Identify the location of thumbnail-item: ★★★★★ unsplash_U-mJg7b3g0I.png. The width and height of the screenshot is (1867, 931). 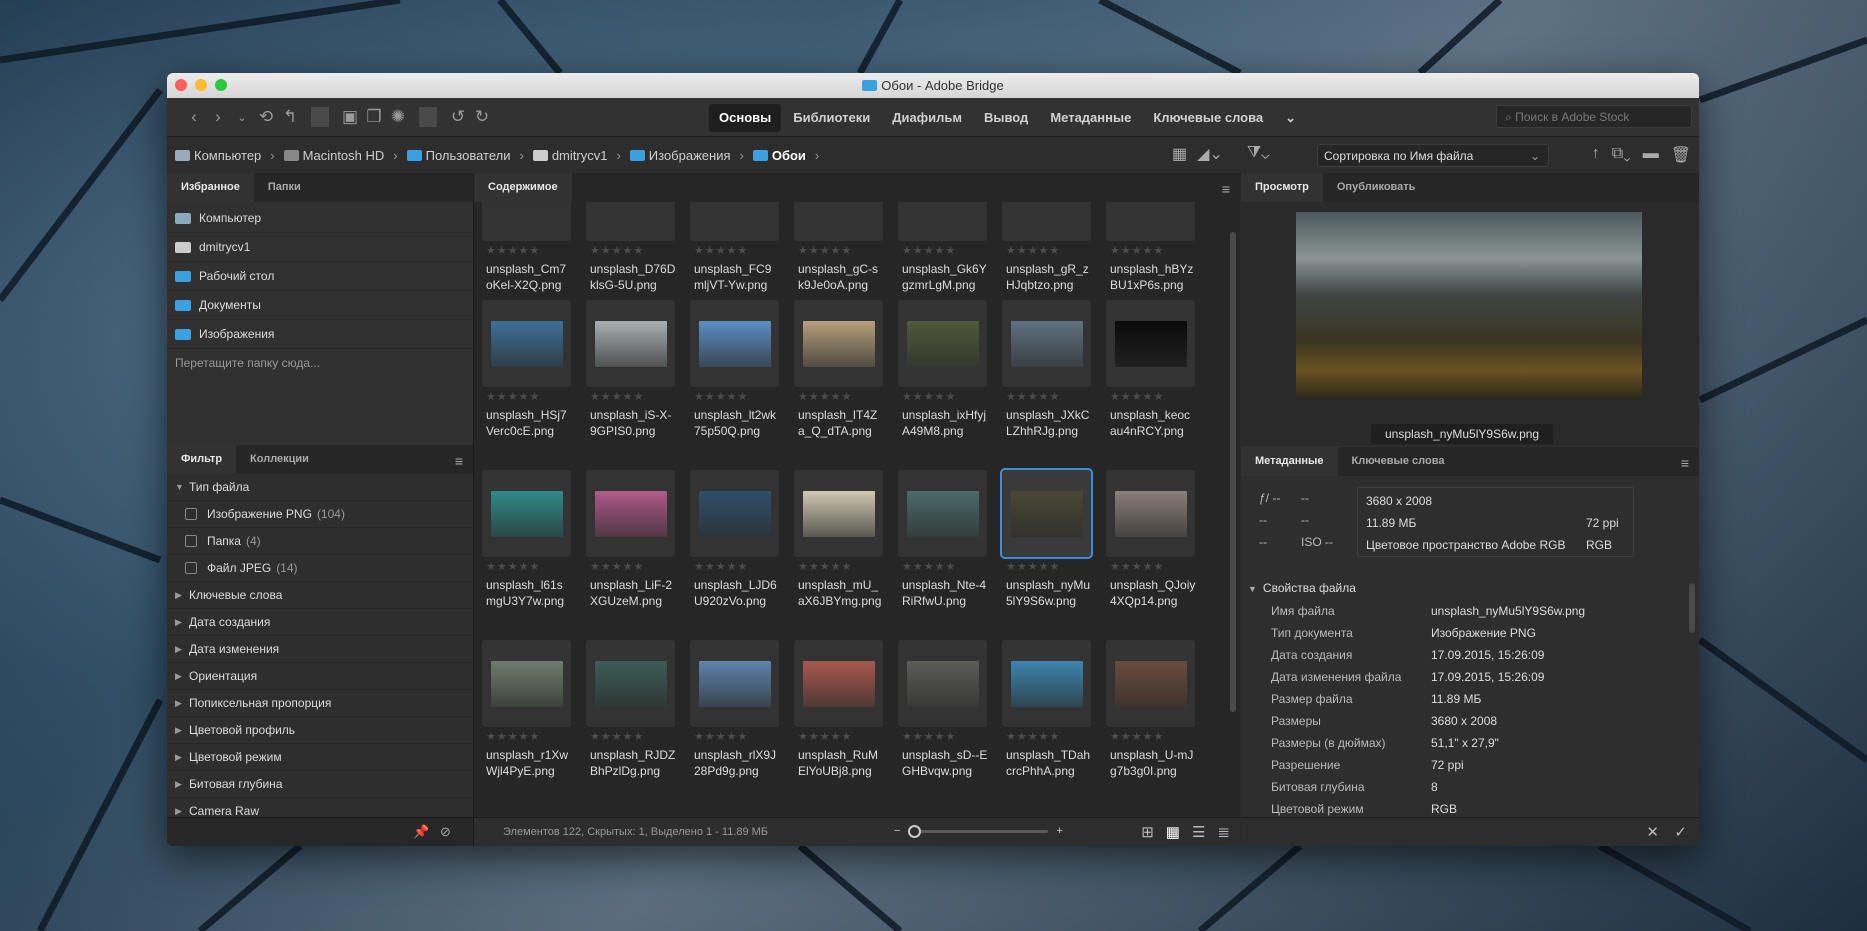
(1146, 709).